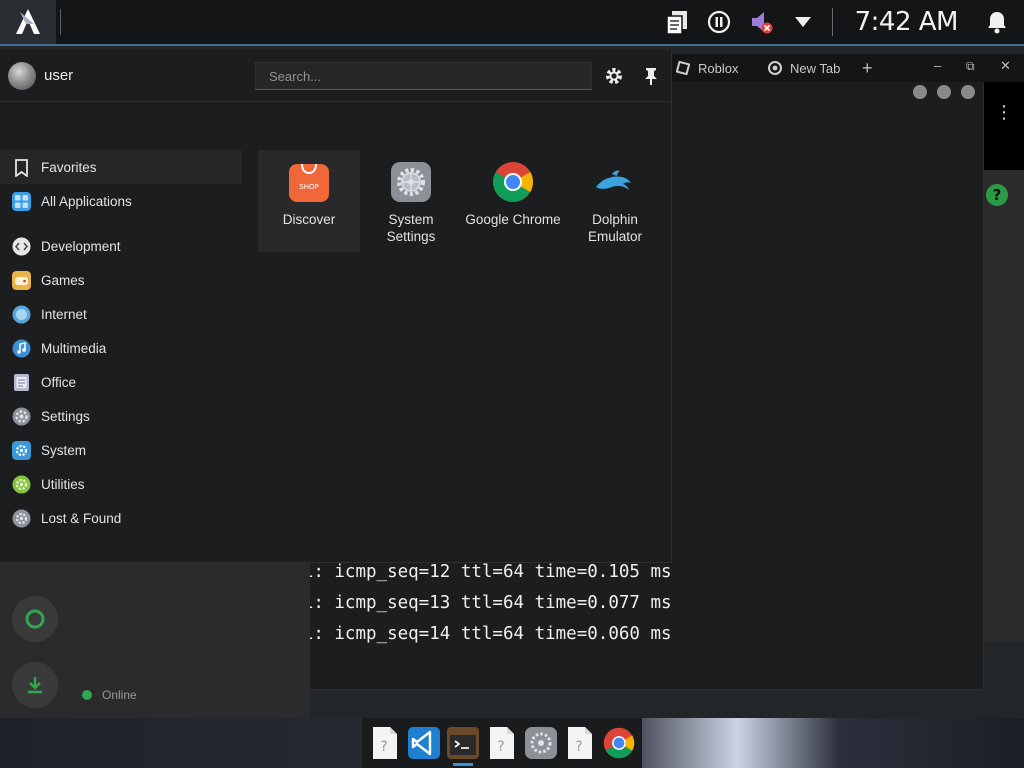 The width and height of the screenshot is (1024, 768). Describe the element at coordinates (907, 22) in the screenshot. I see `digital-clock: 7:42 AM` at that location.